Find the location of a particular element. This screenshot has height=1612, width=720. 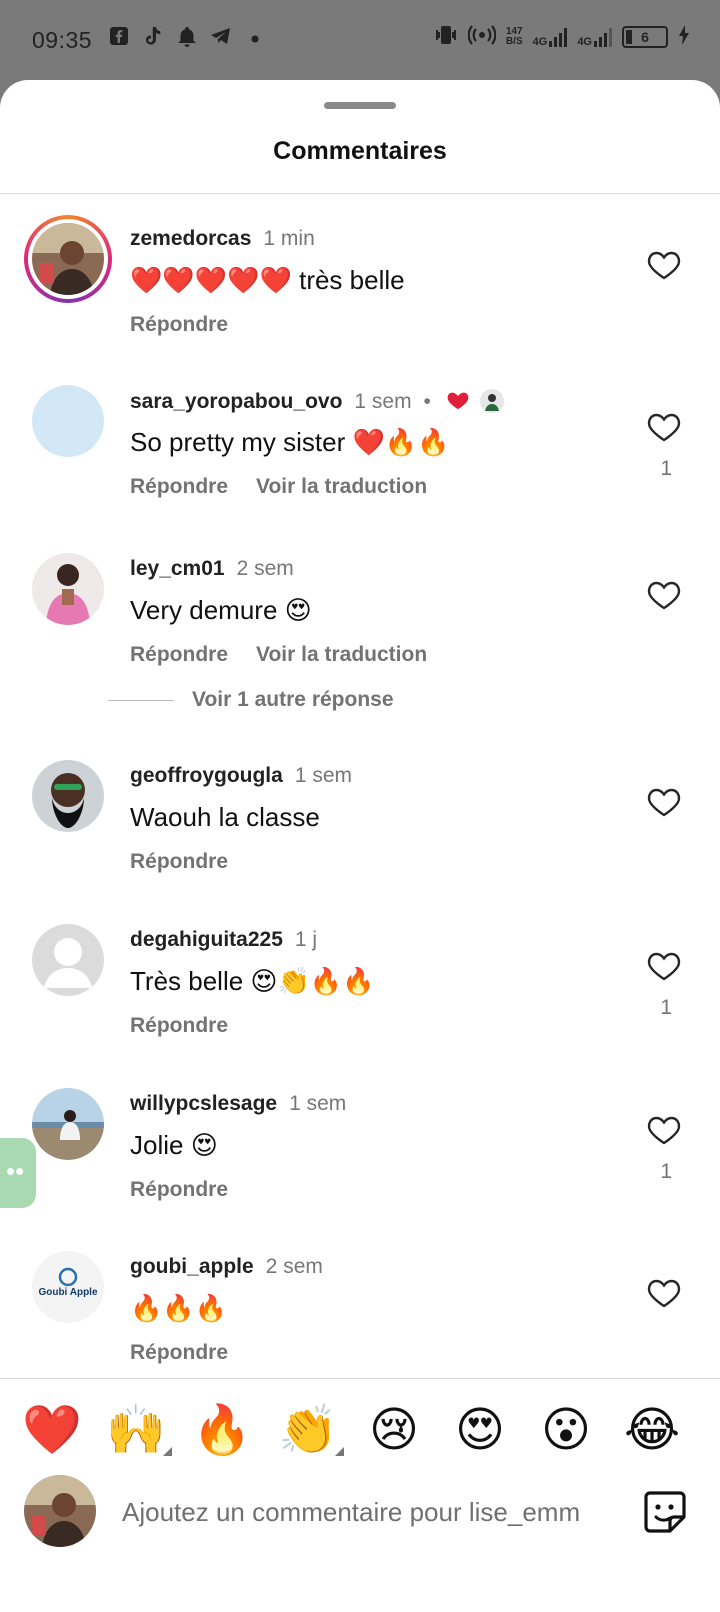

quick-reactions-bar: ❤️ 🙌 🔥 👏 😢 😍 😮 😂 is located at coordinates (360, 1430).